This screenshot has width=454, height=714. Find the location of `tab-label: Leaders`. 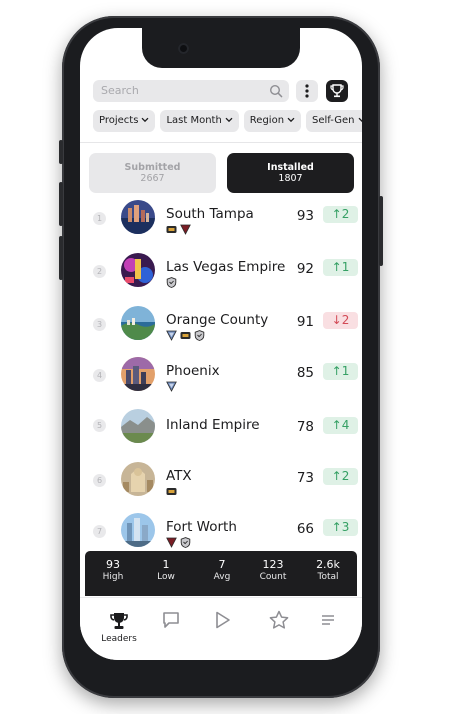

tab-label: Leaders is located at coordinates (119, 639).